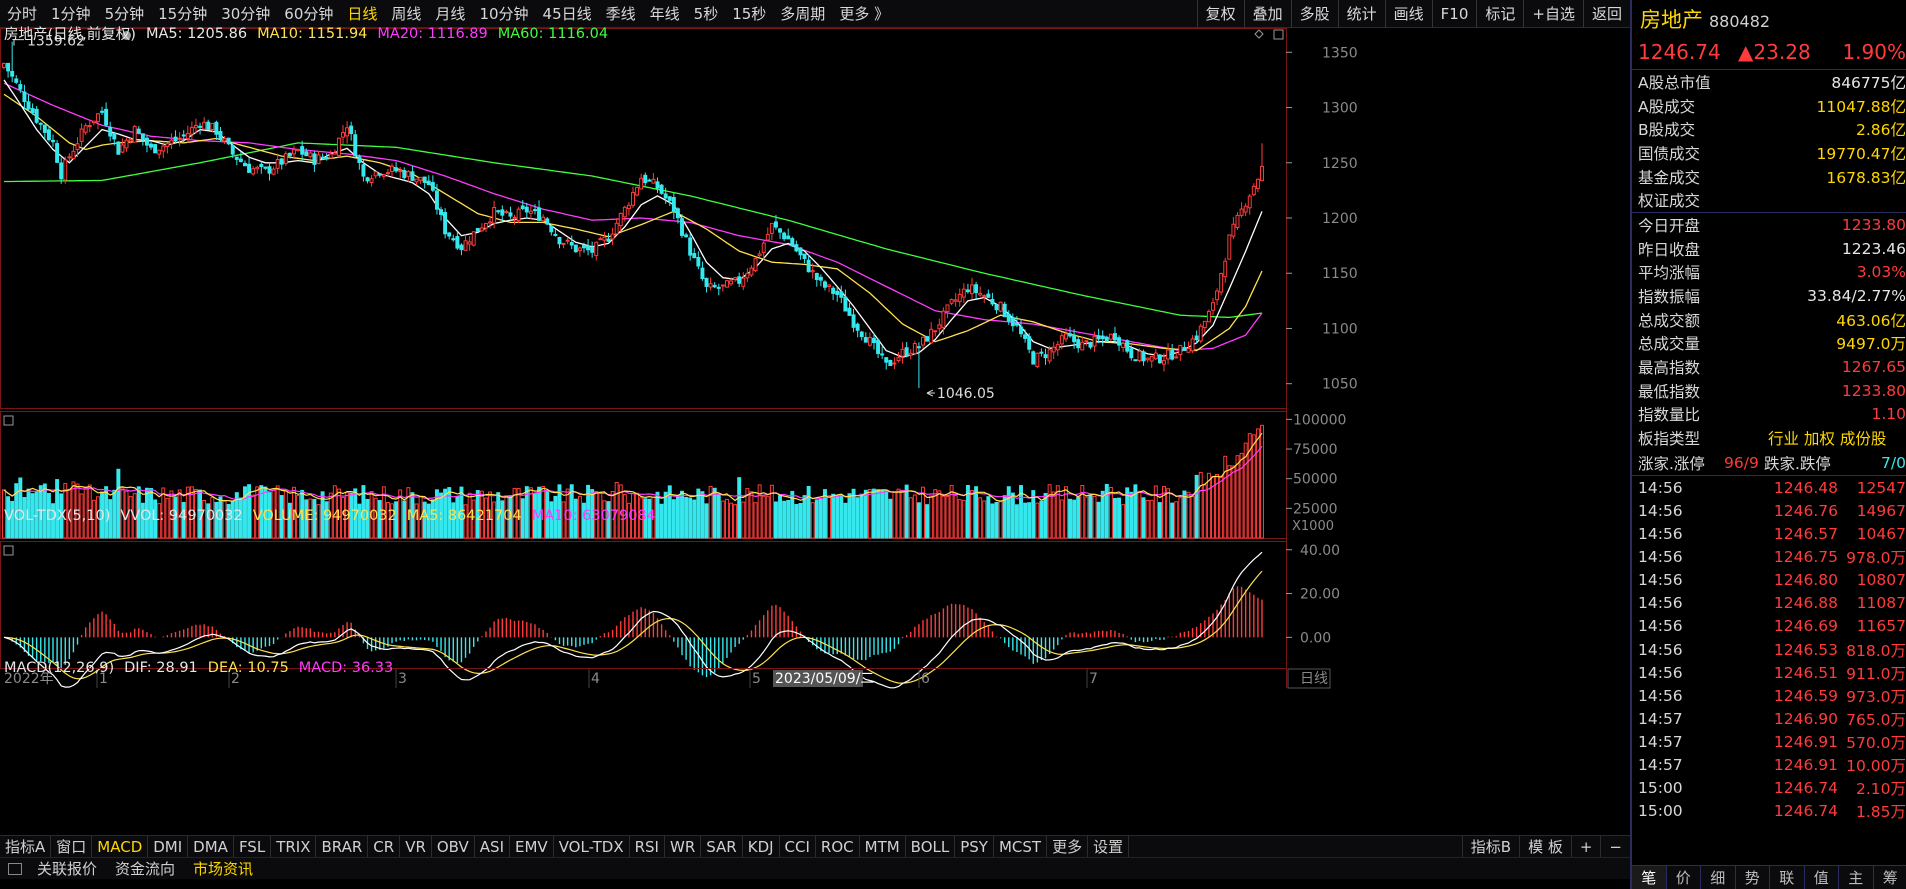 Image resolution: width=1906 pixels, height=889 pixels. What do you see at coordinates (1684, 877) in the screenshot?
I see `panel-tab-1: 价` at bounding box center [1684, 877].